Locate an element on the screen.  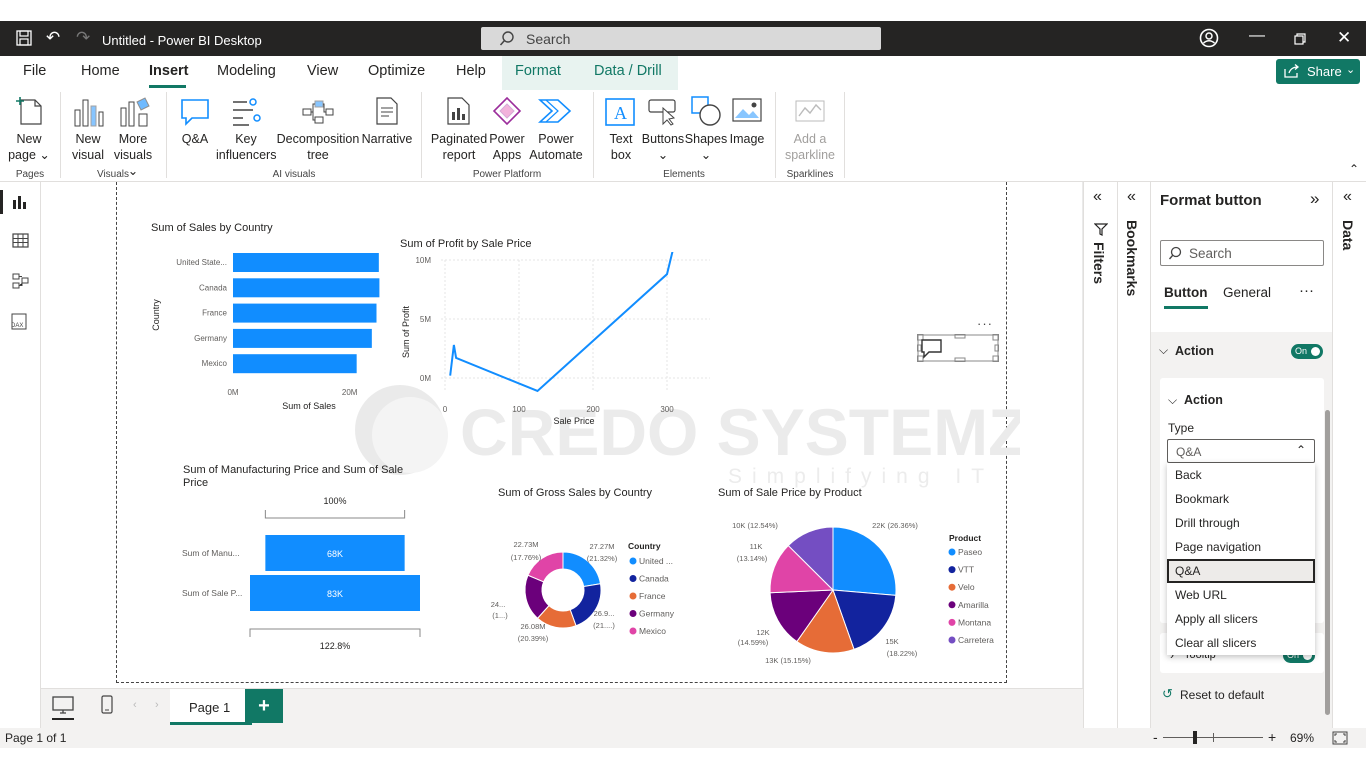
group-ai-visuals: AI visuals is located at coordinates (294, 174).